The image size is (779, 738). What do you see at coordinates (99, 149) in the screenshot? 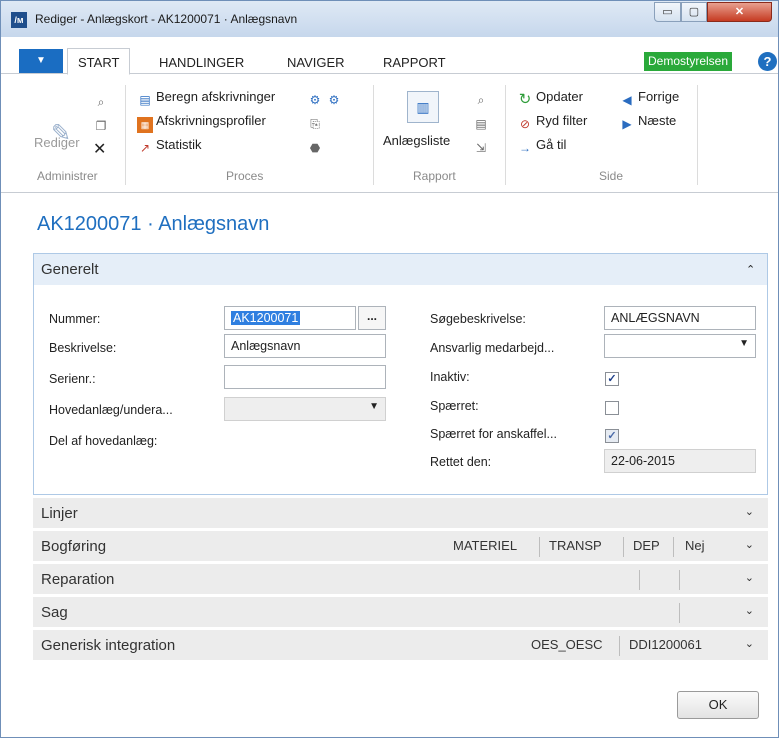
I see `delete-icon: ✕` at bounding box center [99, 149].